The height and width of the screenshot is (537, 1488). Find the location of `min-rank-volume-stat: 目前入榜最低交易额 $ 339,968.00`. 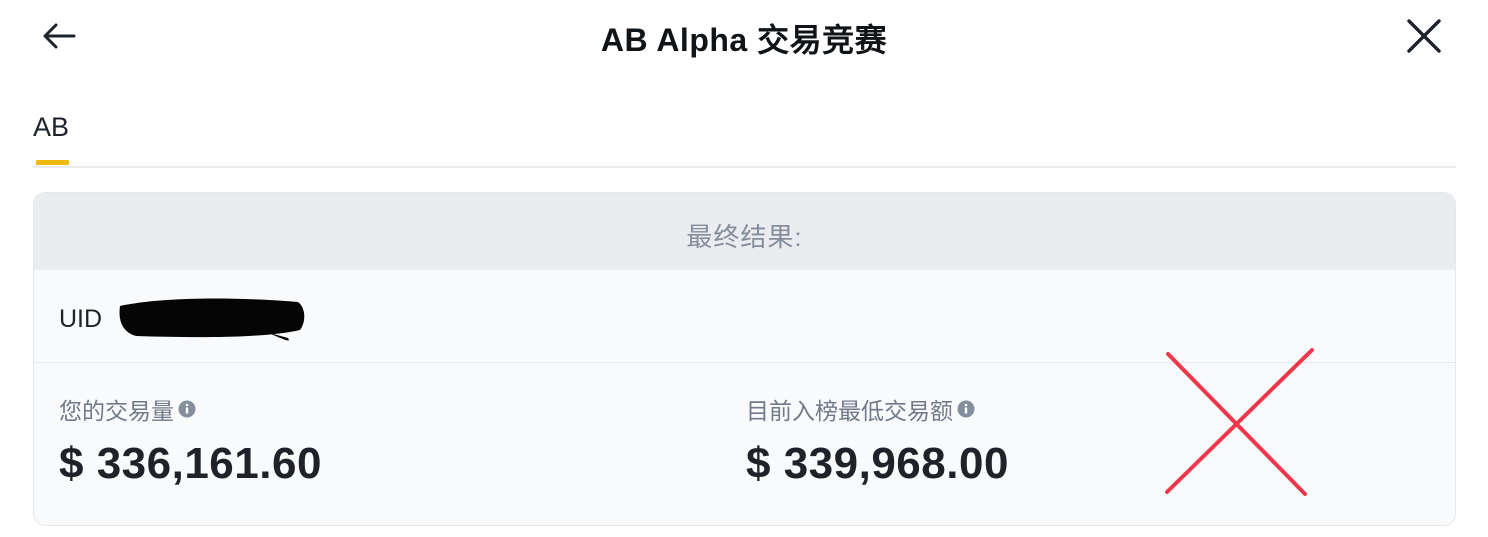

min-rank-volume-stat: 目前入榜最低交易额 $ 339,968.00 is located at coordinates (877, 441).